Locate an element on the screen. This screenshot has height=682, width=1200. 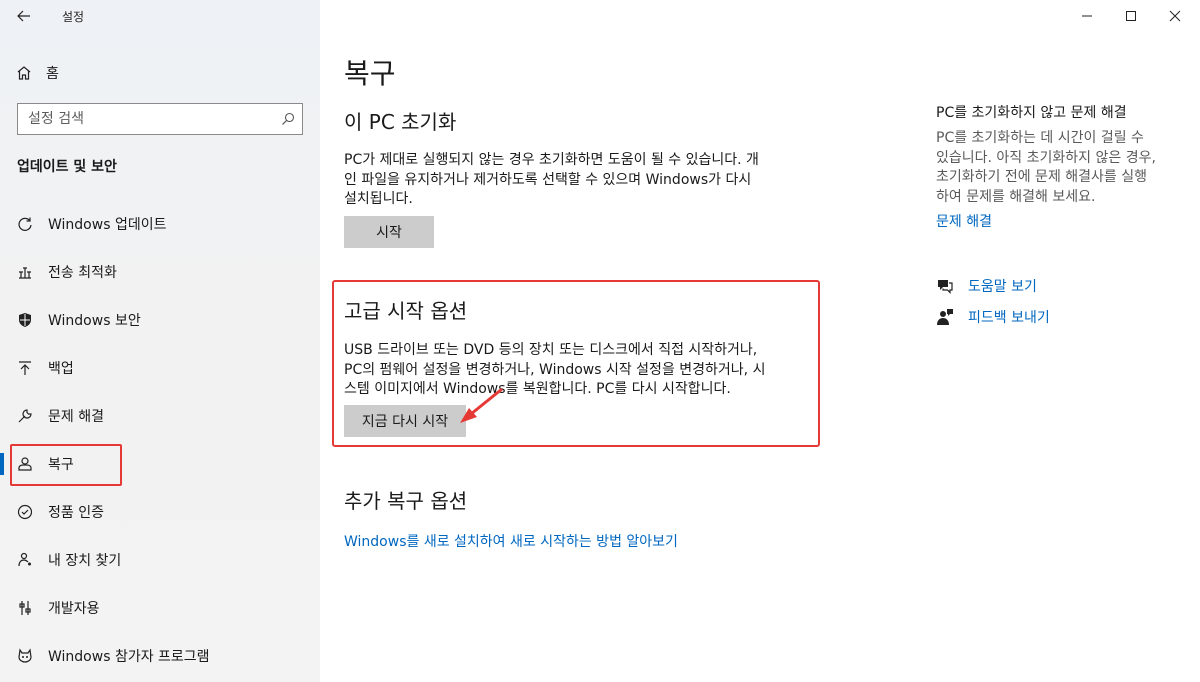
feedback-link: 피드백 보내기 is located at coordinates (993, 317).